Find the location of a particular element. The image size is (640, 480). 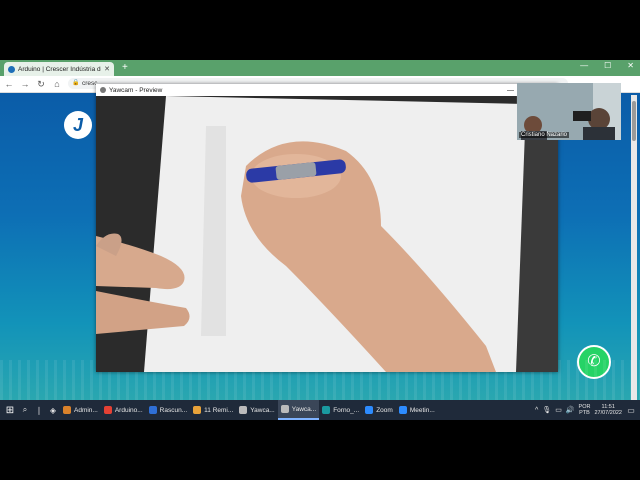

chrome-icon is located at coordinates (107, 410).